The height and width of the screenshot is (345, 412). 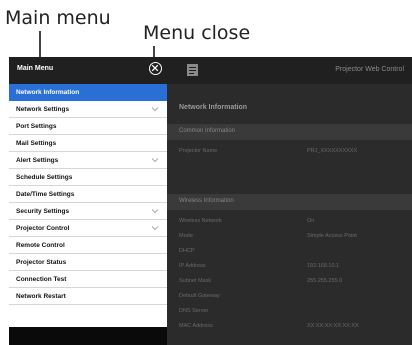 What do you see at coordinates (194, 311) in the screenshot?
I see `info-key: DNS Server` at bounding box center [194, 311].